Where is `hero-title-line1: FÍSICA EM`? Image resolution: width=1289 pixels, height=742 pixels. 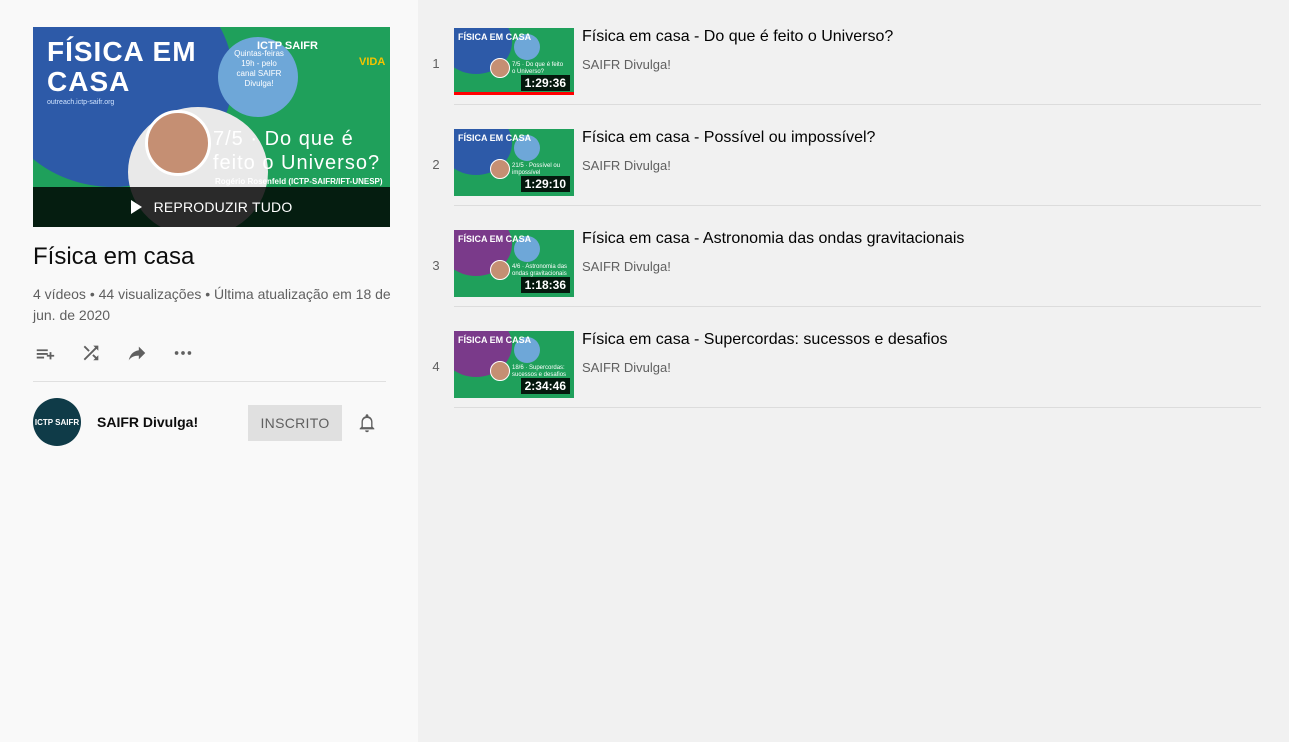
hero-title-line1: FÍSICA EM is located at coordinates (122, 51).